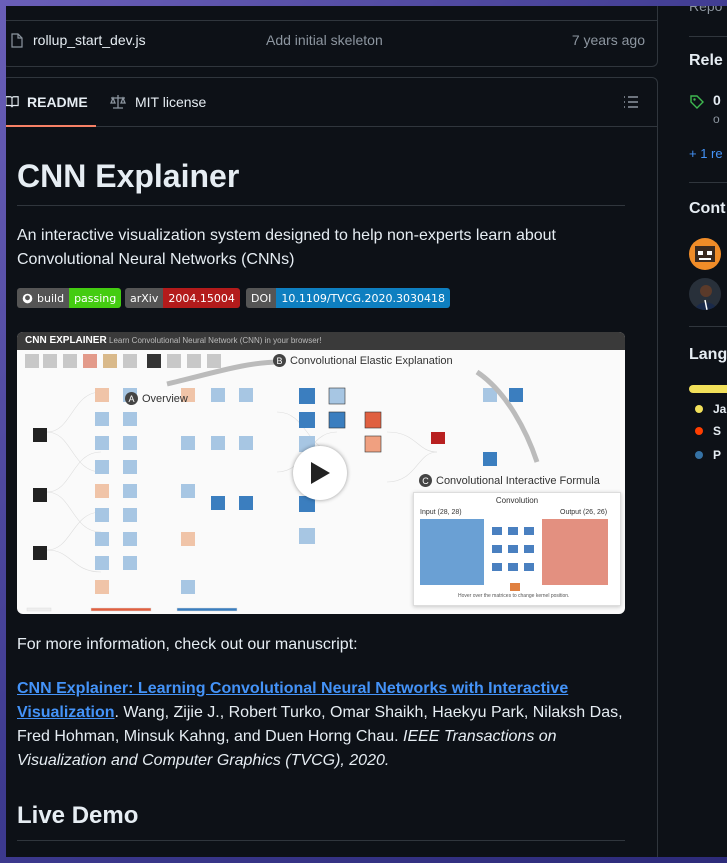 Image resolution: width=727 pixels, height=863 pixels. Describe the element at coordinates (717, 455) in the screenshot. I see `language-label: P` at that location.